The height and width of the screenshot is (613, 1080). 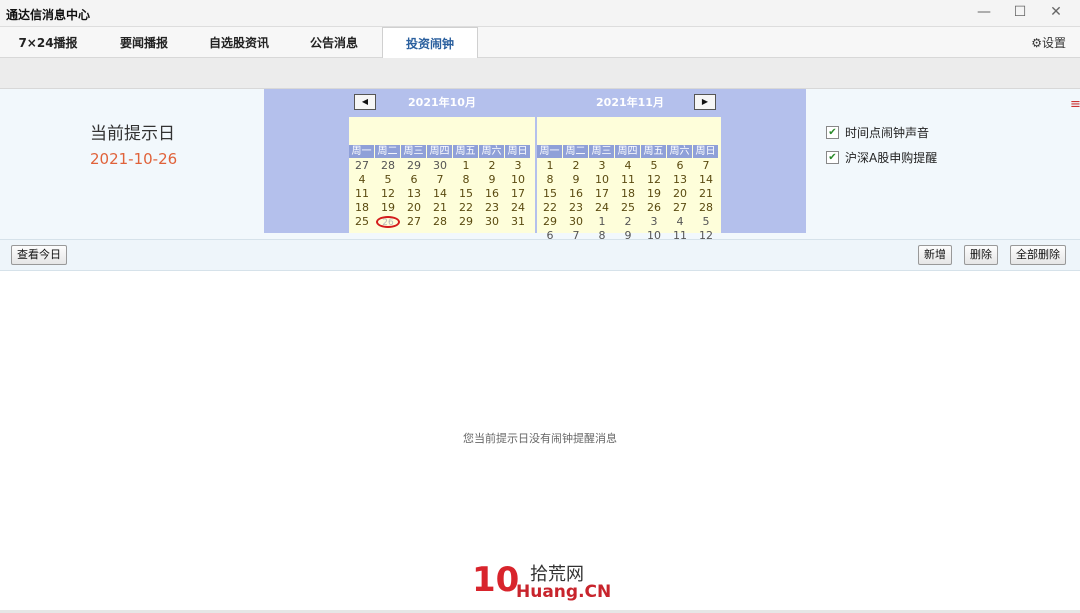 I want to click on title-bar: 通达信消息中心 — ☐ ✕, so click(x=540, y=13).